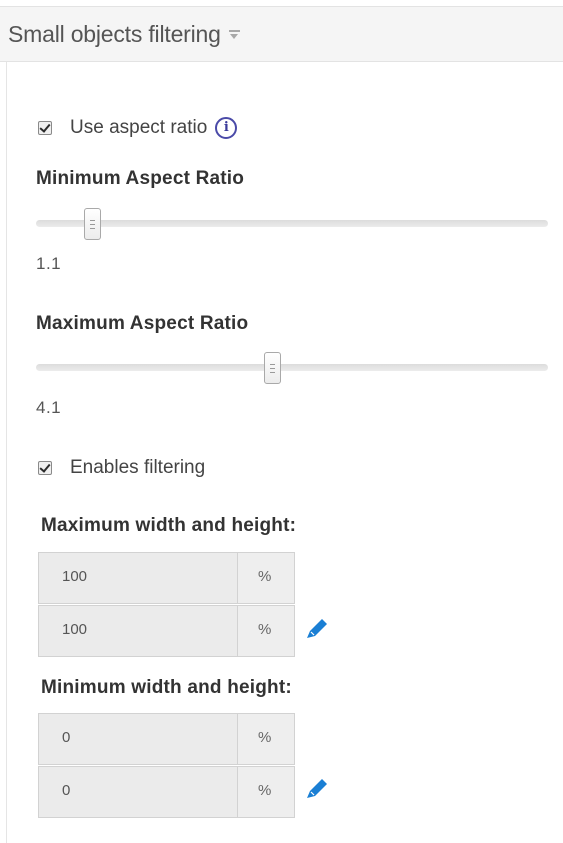 The width and height of the screenshot is (563, 843). Describe the element at coordinates (49, 407) in the screenshot. I see `max-aspect-ratio-value: 4.1` at that location.